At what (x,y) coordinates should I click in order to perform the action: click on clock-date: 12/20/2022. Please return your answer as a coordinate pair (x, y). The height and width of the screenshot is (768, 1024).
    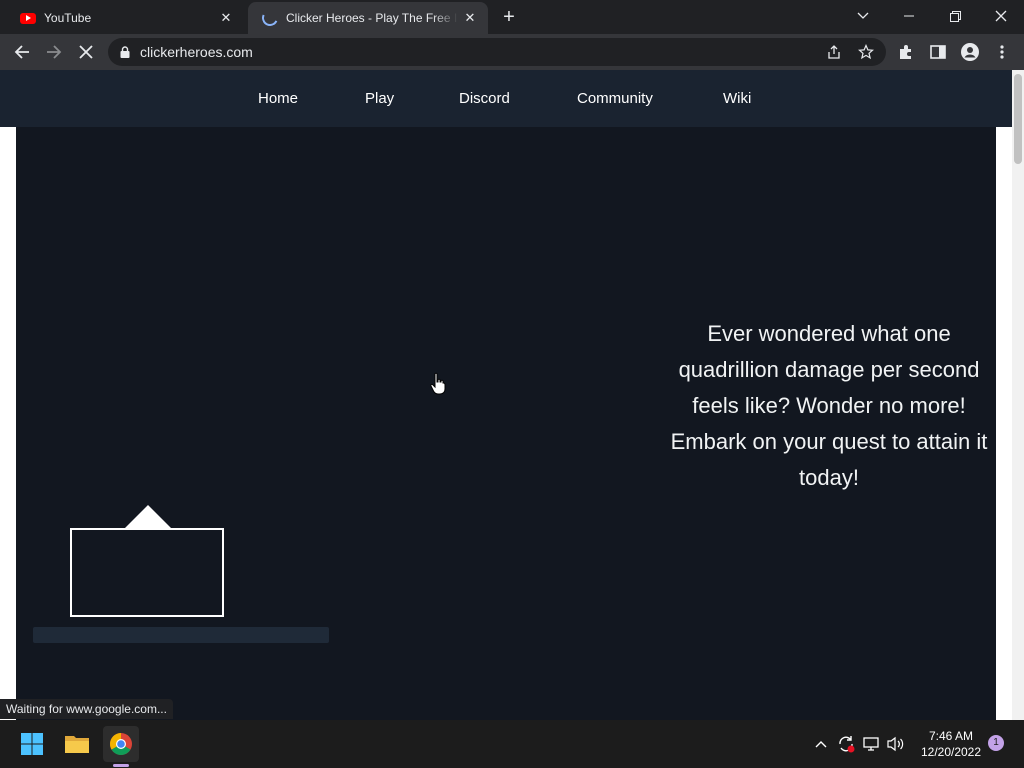
    Looking at the image, I should click on (951, 752).